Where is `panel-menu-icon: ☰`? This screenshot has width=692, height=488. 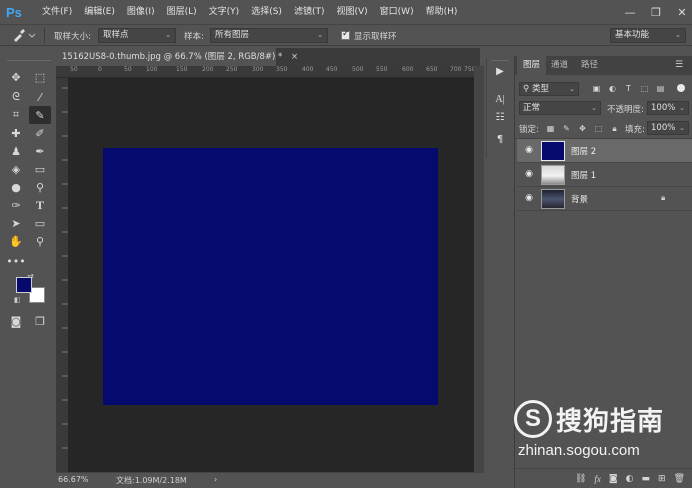 panel-menu-icon: ☰ is located at coordinates (679, 65).